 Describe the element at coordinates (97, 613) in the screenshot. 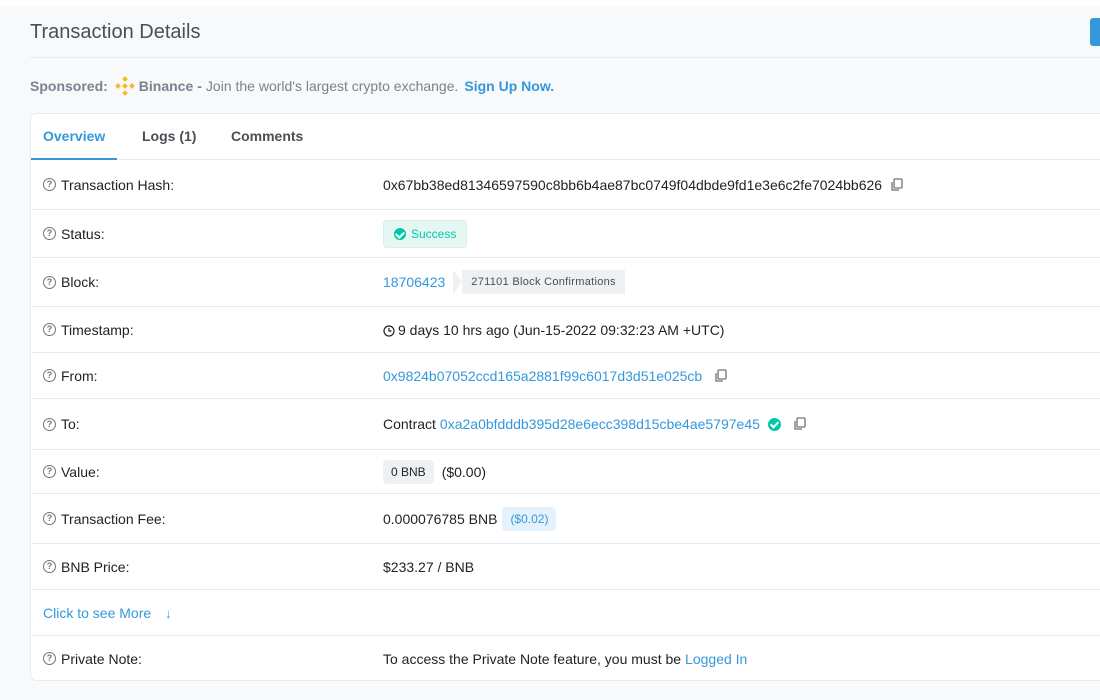

I see `see-more-label: Click to see More` at that location.